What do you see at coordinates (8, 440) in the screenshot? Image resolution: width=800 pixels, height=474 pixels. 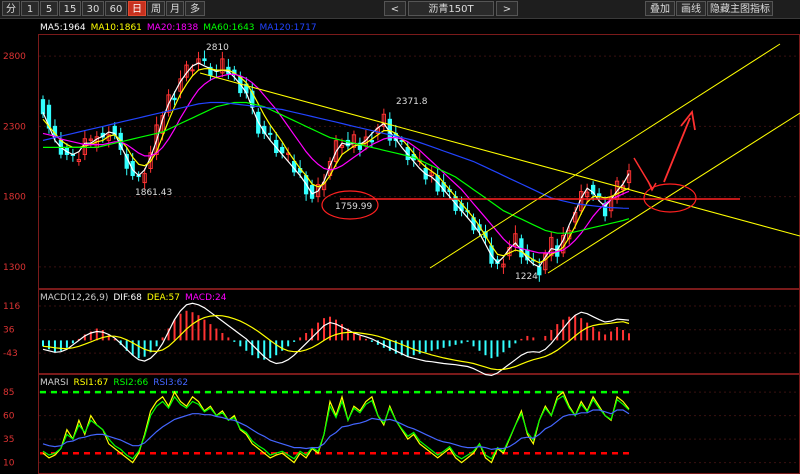 I see `y-tick-label: 35` at bounding box center [8, 440].